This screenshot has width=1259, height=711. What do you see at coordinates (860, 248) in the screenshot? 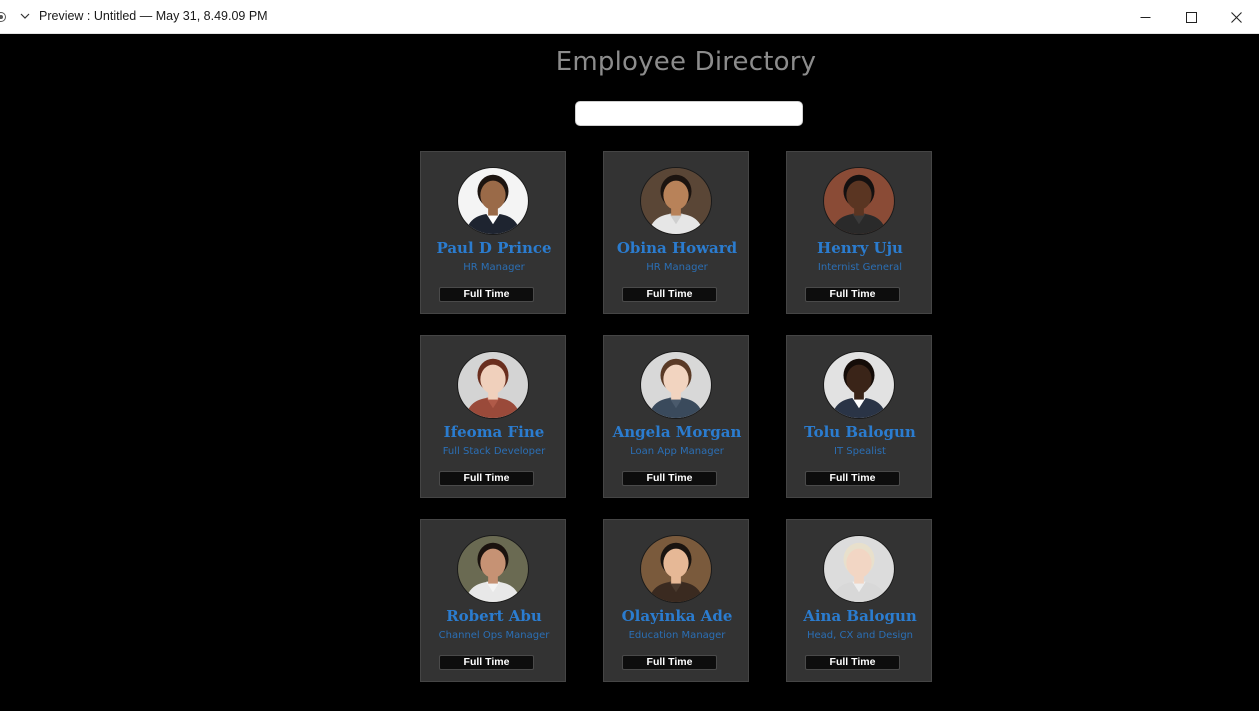
I see `employee-name: Henry Uju` at bounding box center [860, 248].